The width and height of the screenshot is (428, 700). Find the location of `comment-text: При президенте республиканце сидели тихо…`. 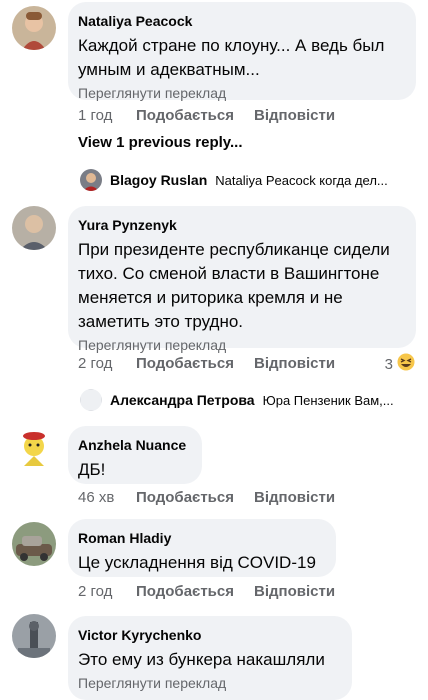

comment-text: При президенте республиканце сидели тихо… is located at coordinates (234, 285).